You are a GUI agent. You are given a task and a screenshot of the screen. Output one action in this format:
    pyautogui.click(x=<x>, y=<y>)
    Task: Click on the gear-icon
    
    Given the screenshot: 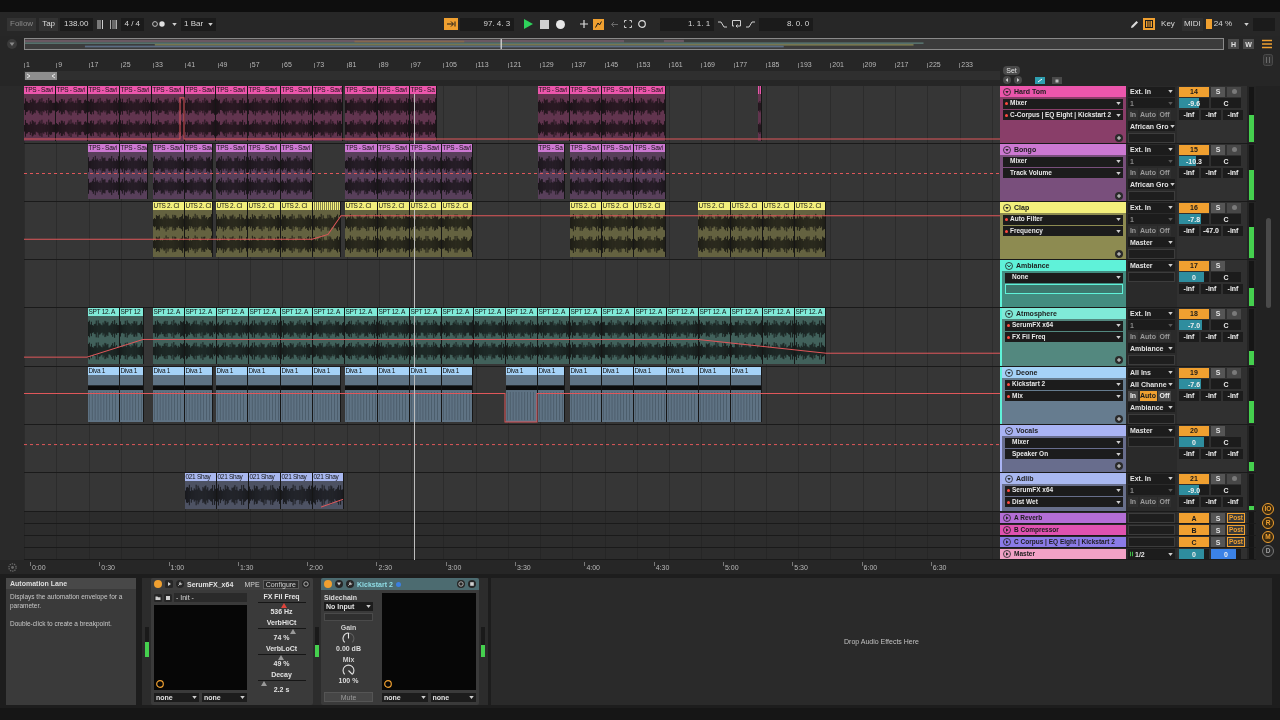 What is the action you would take?
    pyautogui.click(x=12, y=567)
    